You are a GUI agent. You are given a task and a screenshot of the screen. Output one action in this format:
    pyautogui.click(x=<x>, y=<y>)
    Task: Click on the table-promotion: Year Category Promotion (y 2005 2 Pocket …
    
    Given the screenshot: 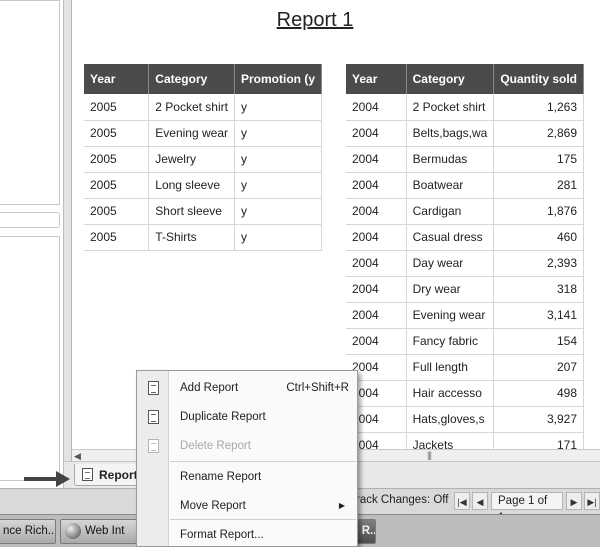 What is the action you would take?
    pyautogui.click(x=203, y=157)
    